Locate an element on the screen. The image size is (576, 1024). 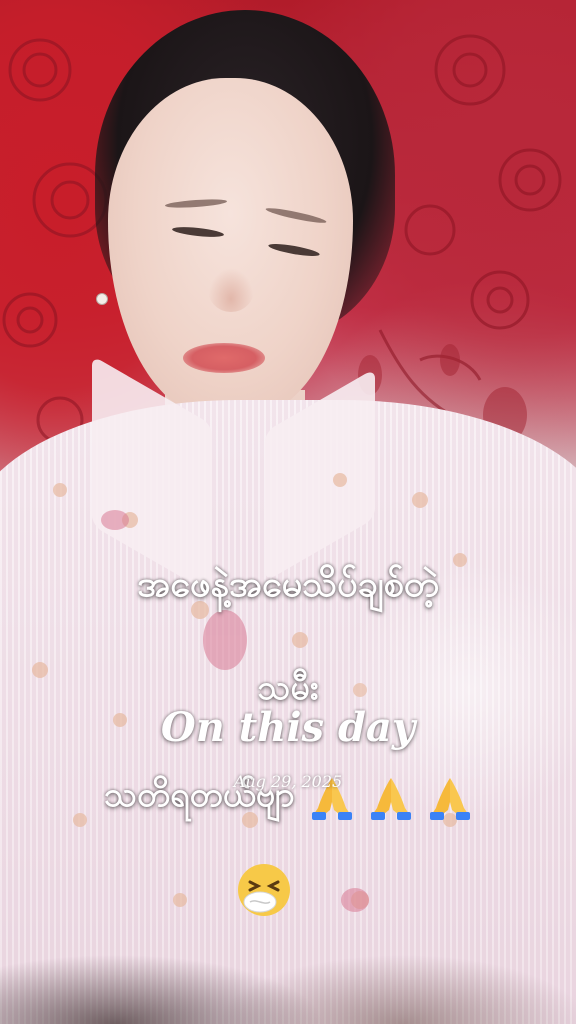
memory-date: Aug 29, 2025 is located at coordinates (288, 781).